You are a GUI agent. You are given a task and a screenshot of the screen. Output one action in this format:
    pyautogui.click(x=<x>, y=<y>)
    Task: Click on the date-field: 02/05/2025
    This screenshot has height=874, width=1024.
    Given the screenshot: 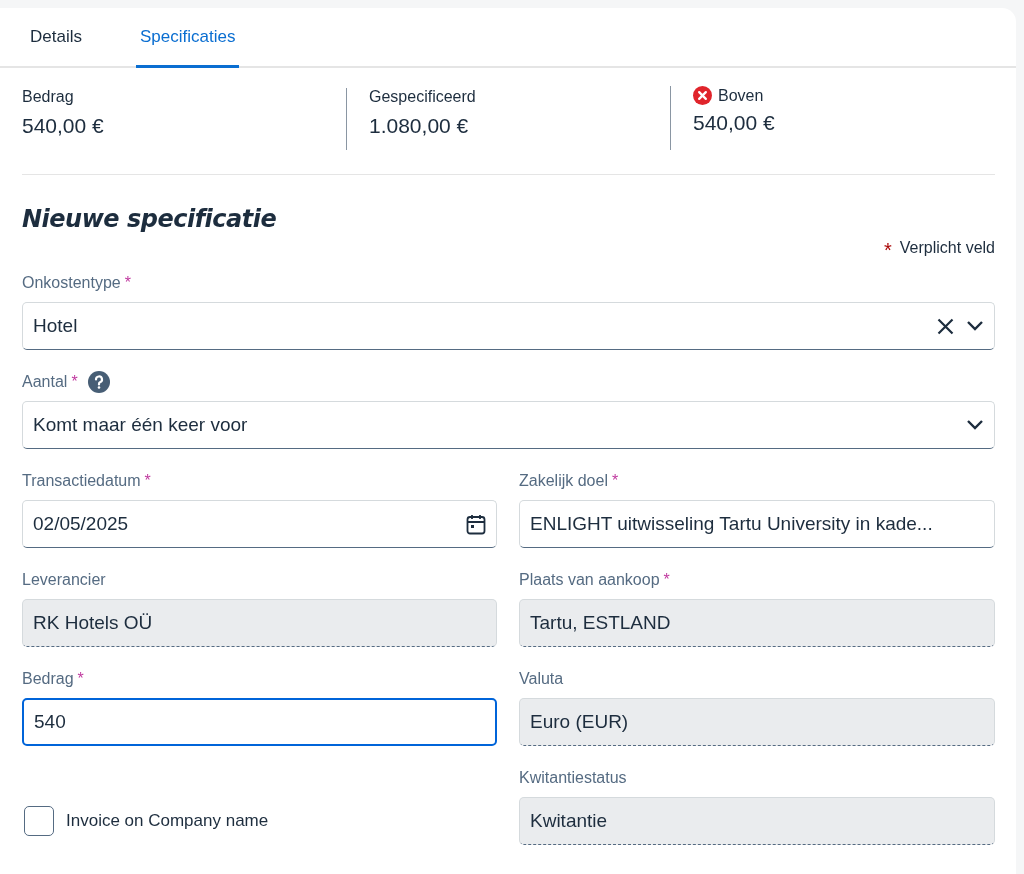 What is the action you would take?
    pyautogui.click(x=259, y=524)
    